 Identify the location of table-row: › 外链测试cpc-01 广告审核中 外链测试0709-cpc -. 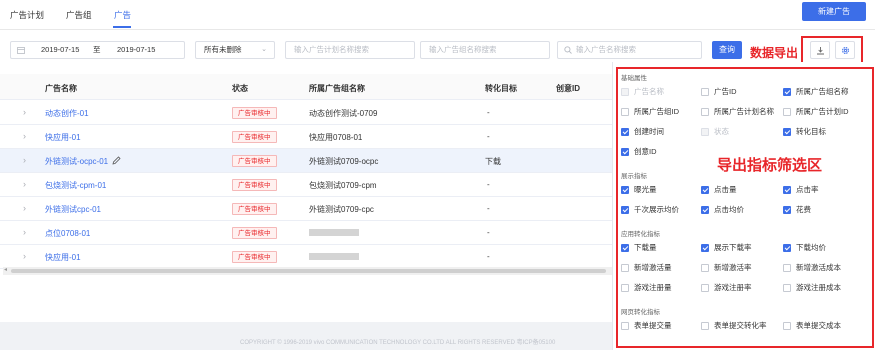
(306, 209).